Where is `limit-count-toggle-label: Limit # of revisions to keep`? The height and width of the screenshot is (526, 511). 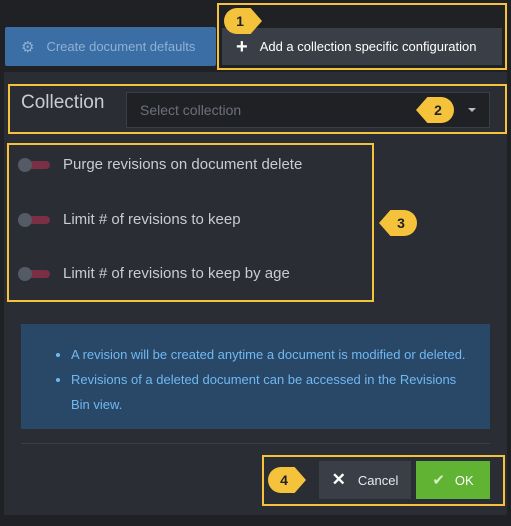 limit-count-toggle-label: Limit # of revisions to keep is located at coordinates (152, 219).